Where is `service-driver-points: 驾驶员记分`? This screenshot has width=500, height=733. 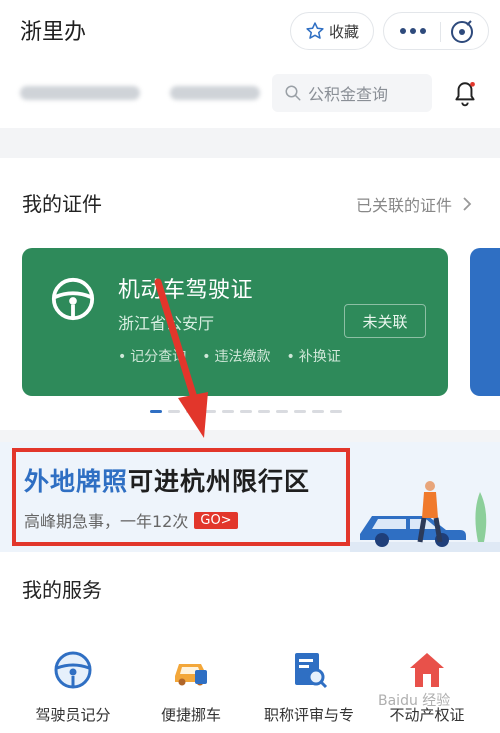
service-driver-points: 驾驶员记分 is located at coordinates (73, 687).